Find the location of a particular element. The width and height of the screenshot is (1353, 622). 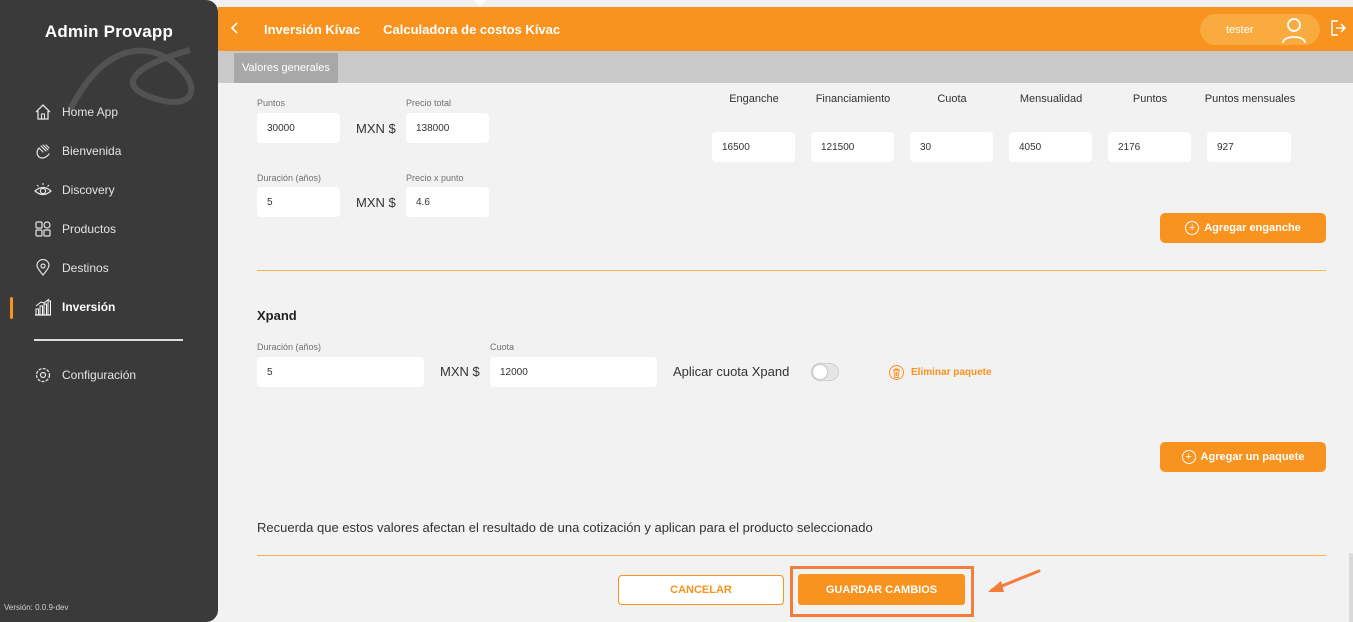

sidebar-item-label: Configuración is located at coordinates (99, 375).